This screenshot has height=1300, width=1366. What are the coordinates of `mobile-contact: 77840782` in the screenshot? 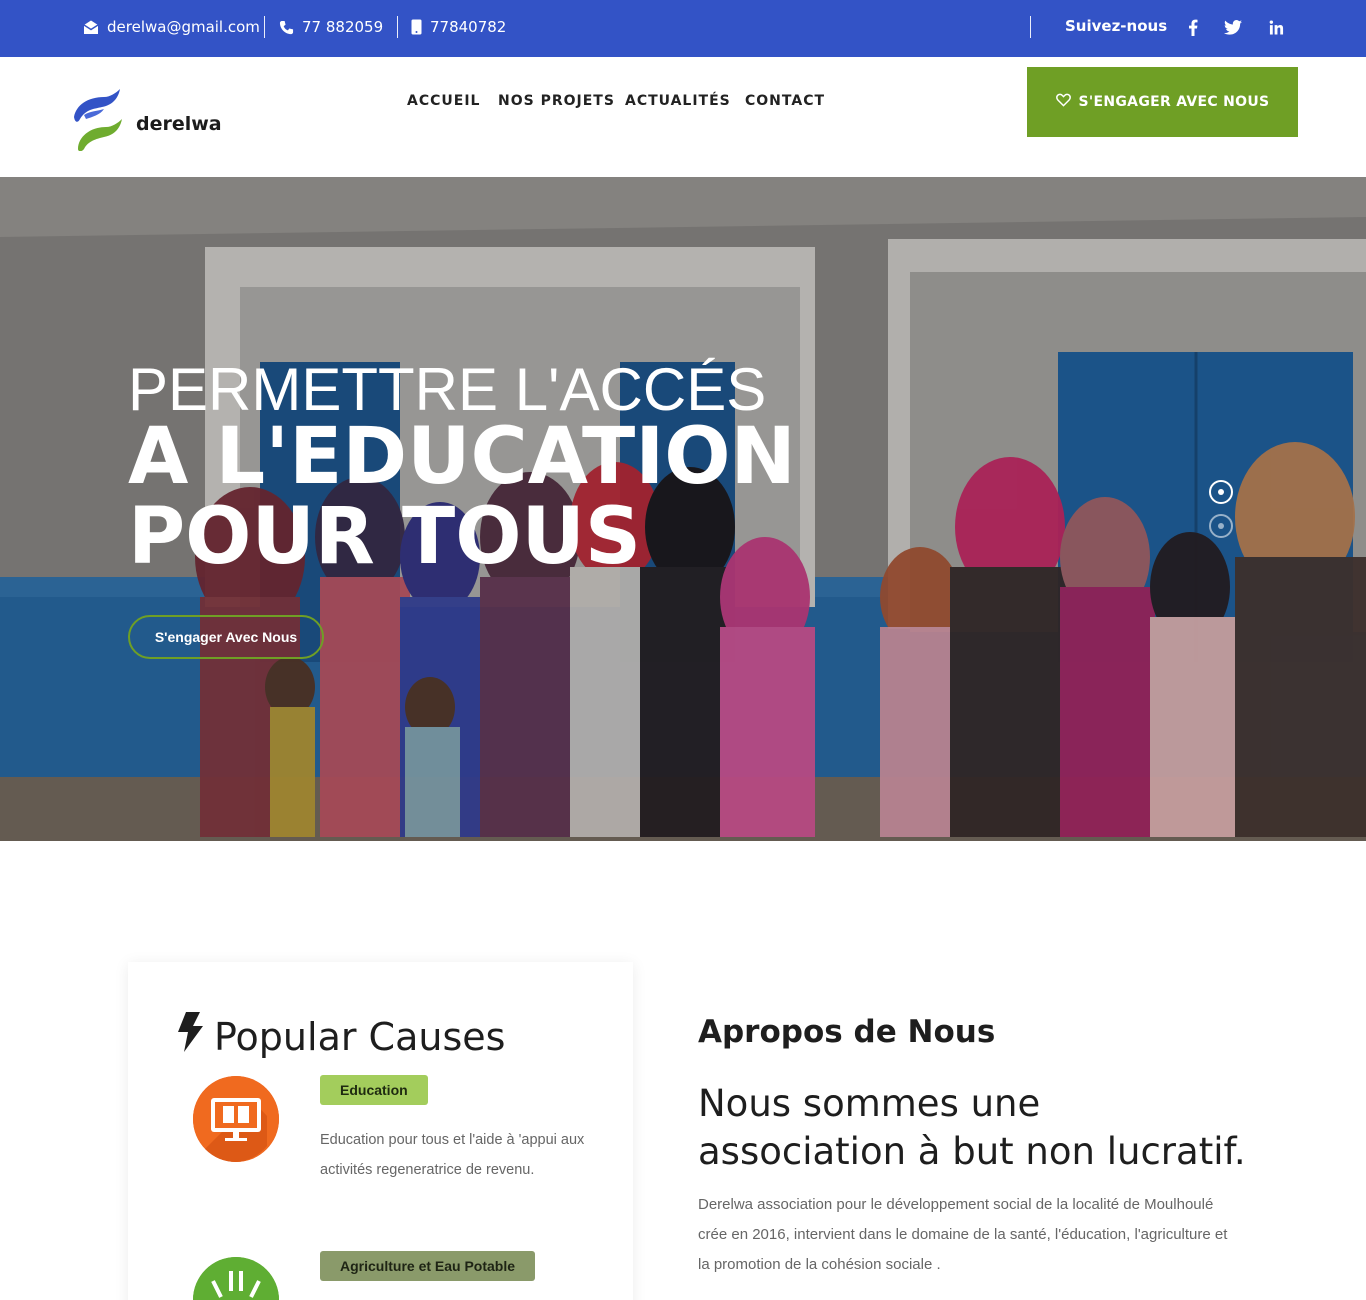 It's located at (458, 27).